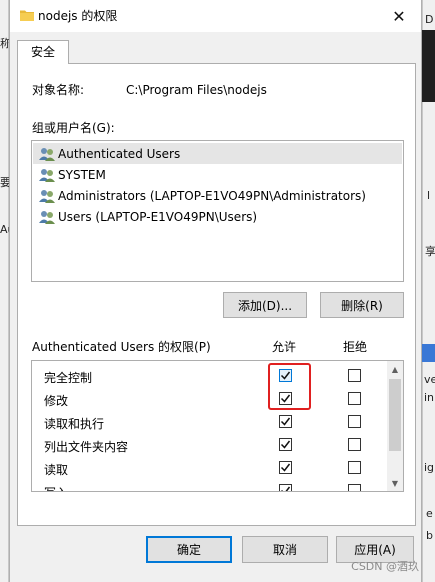  I want to click on permission-name: 完全控制, so click(68, 378).